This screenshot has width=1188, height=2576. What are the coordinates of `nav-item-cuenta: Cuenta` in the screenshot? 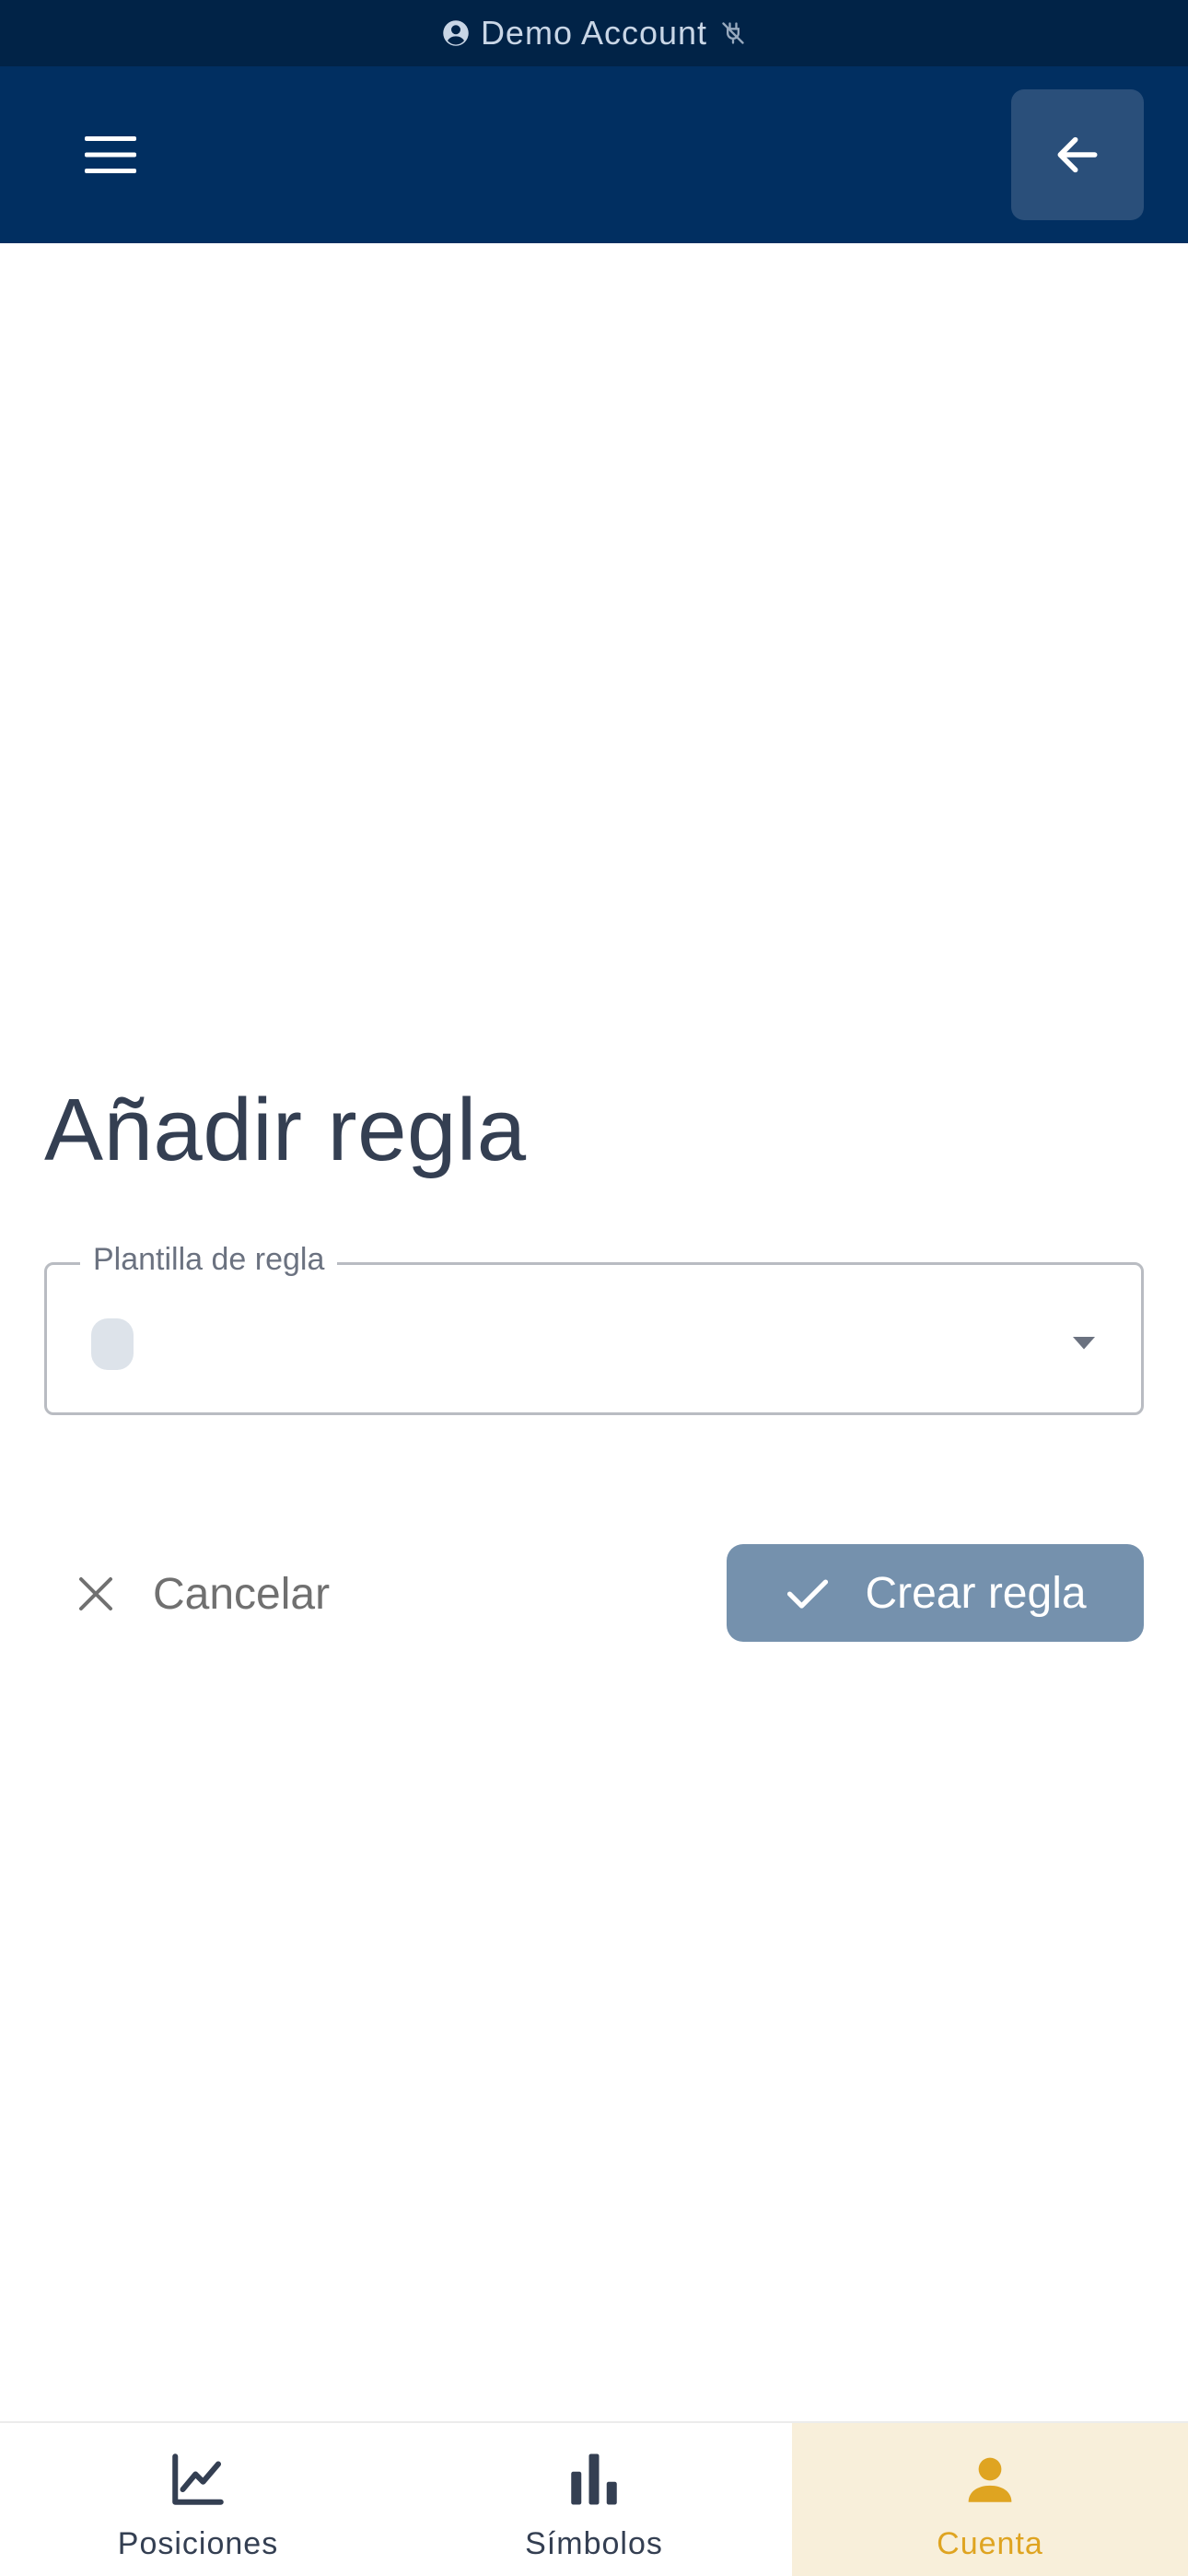 It's located at (990, 2499).